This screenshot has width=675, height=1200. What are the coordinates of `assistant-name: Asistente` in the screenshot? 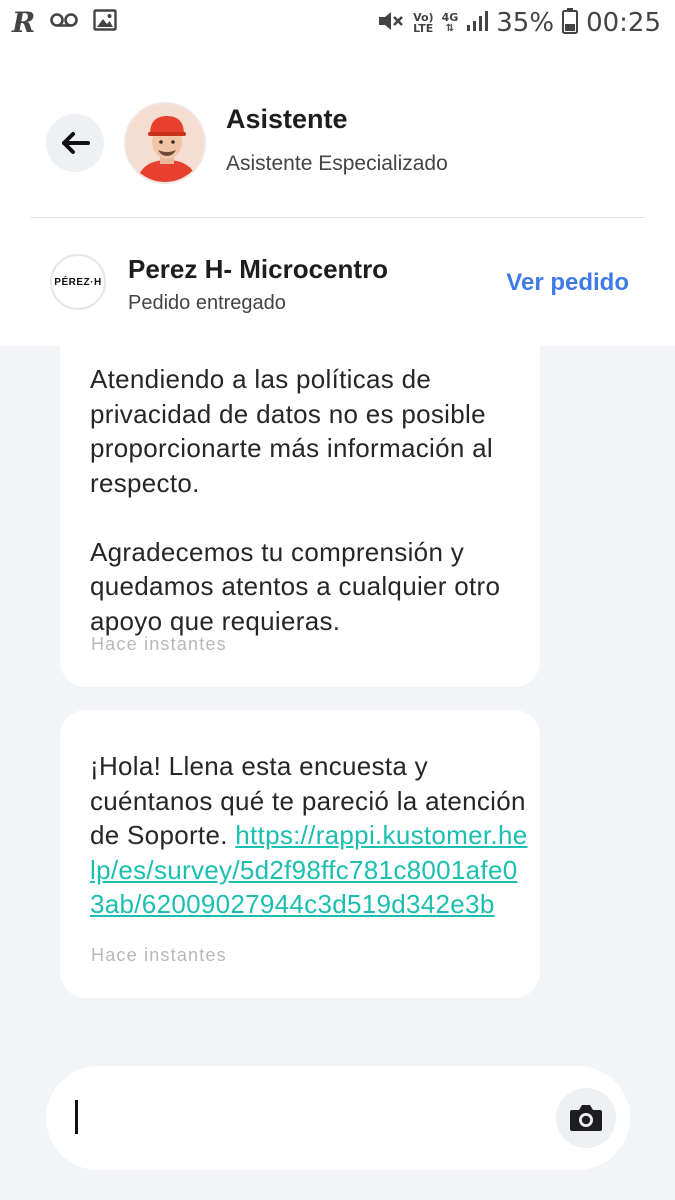 It's located at (287, 119).